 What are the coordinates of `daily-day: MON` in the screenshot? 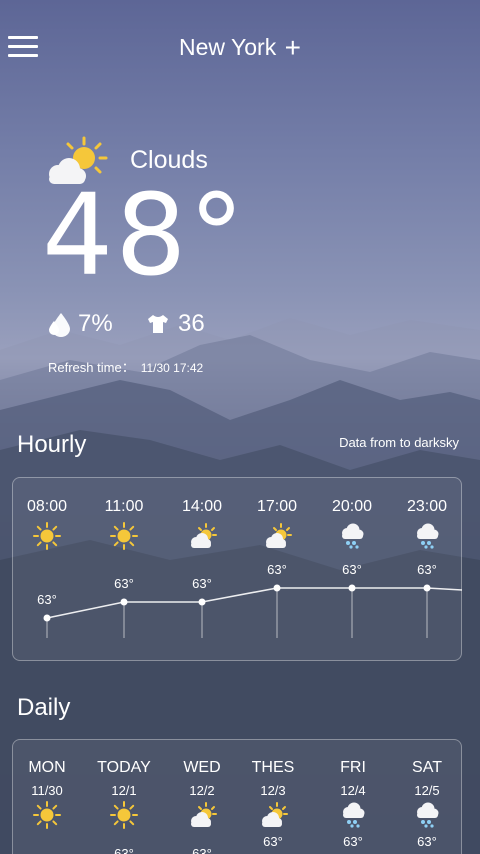 It's located at (47, 767).